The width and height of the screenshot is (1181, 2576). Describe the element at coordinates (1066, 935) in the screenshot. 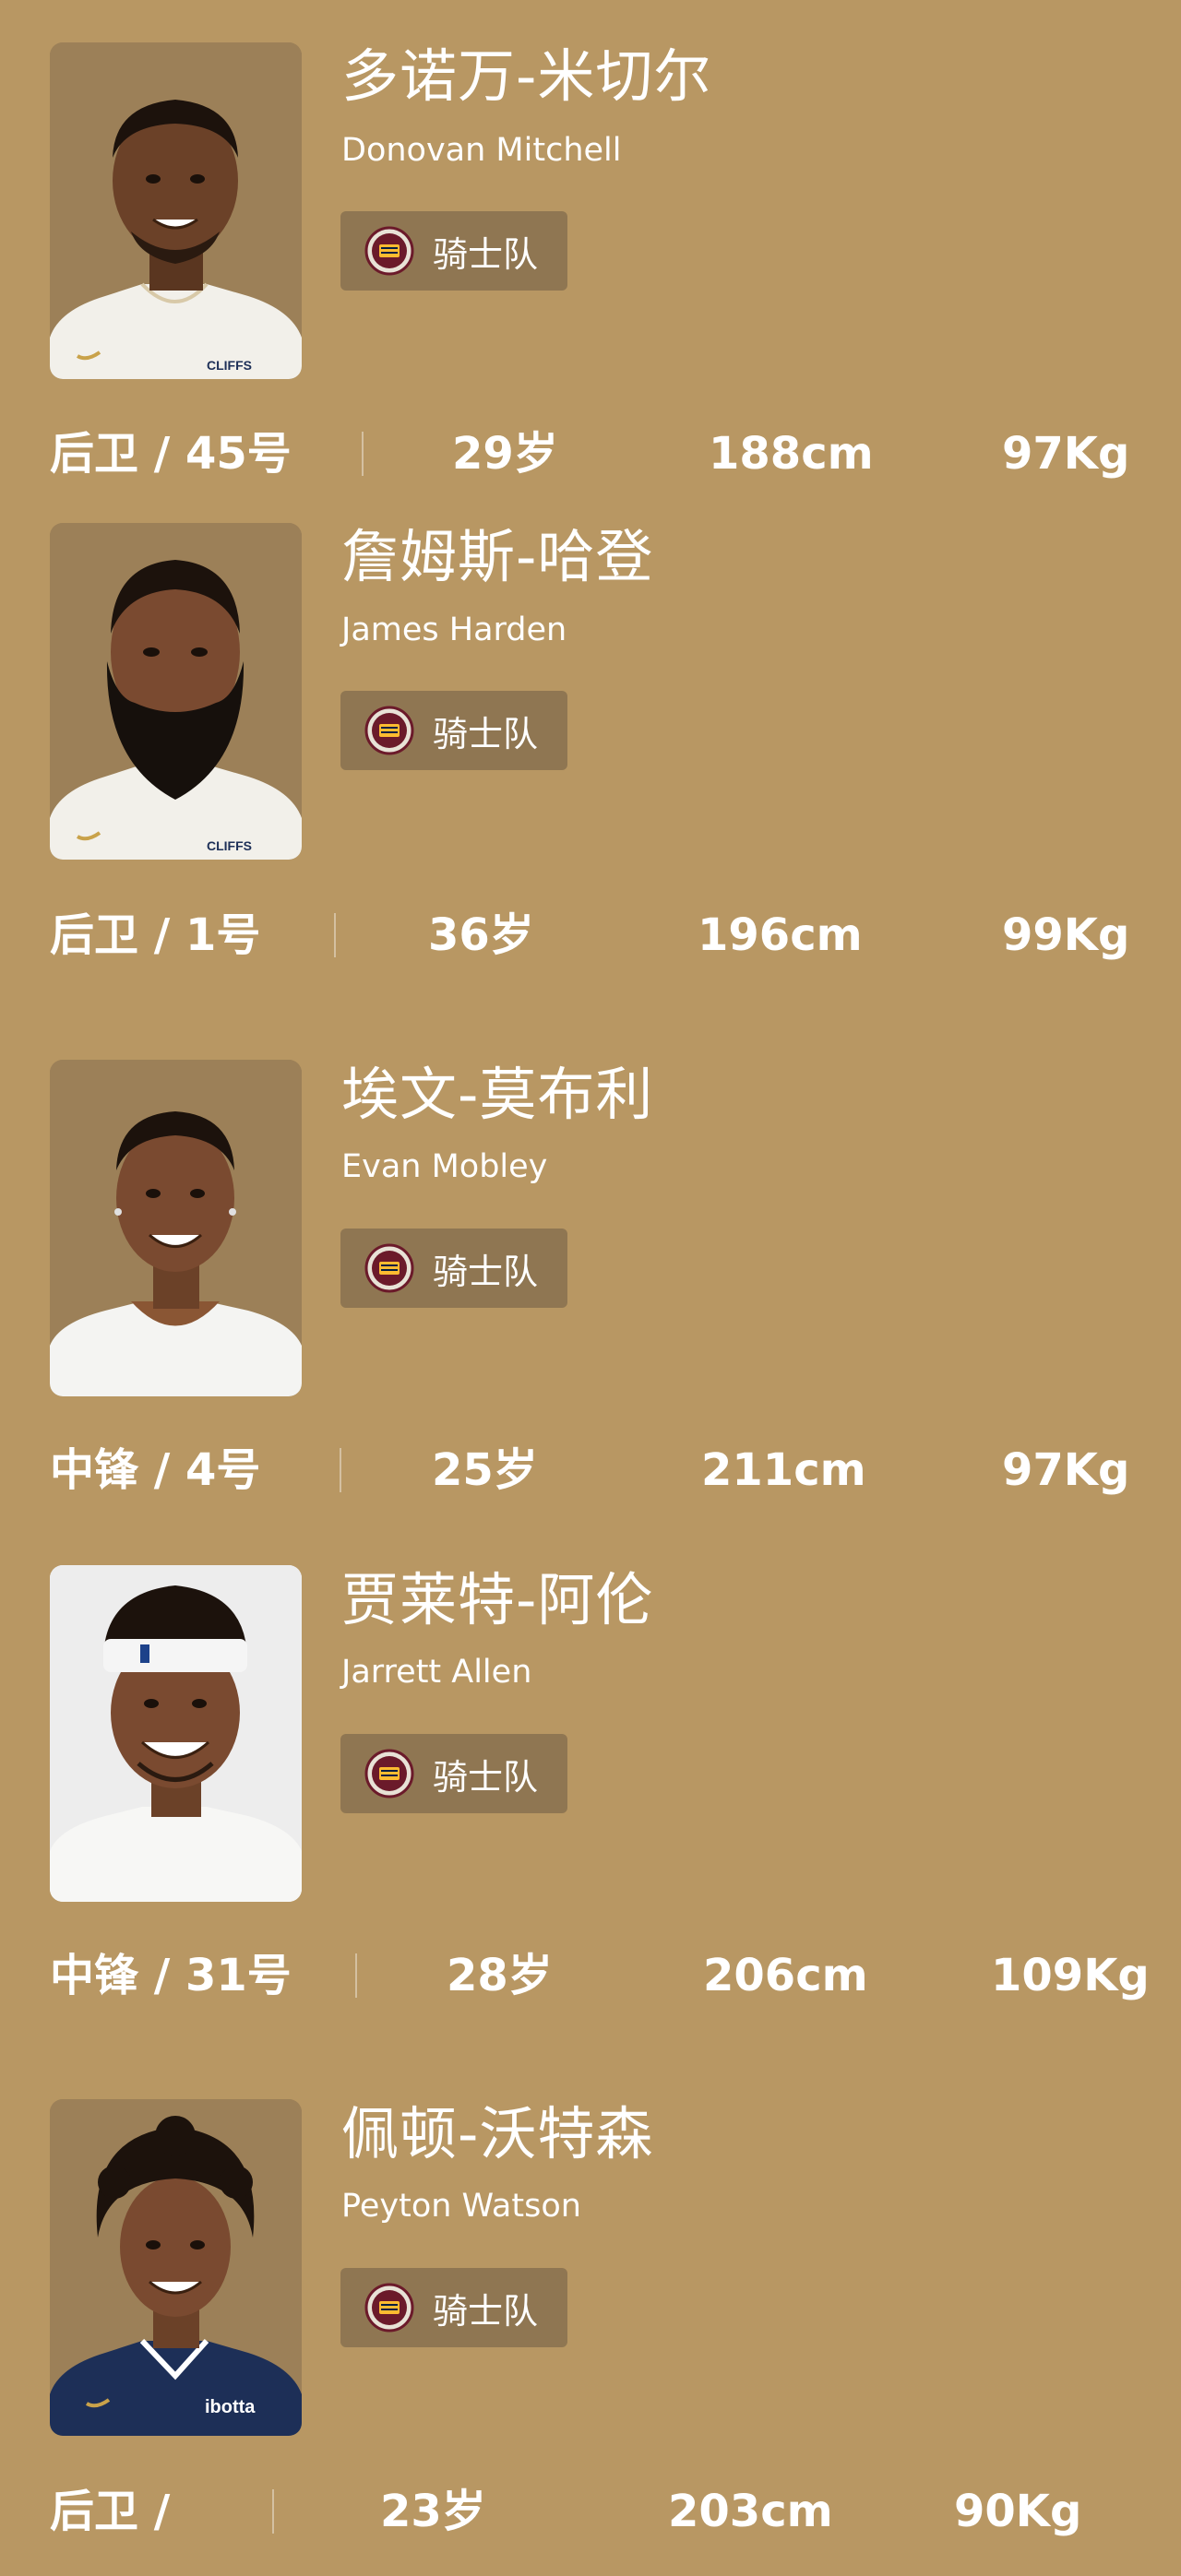

I see `player-weight: 99Kg` at that location.